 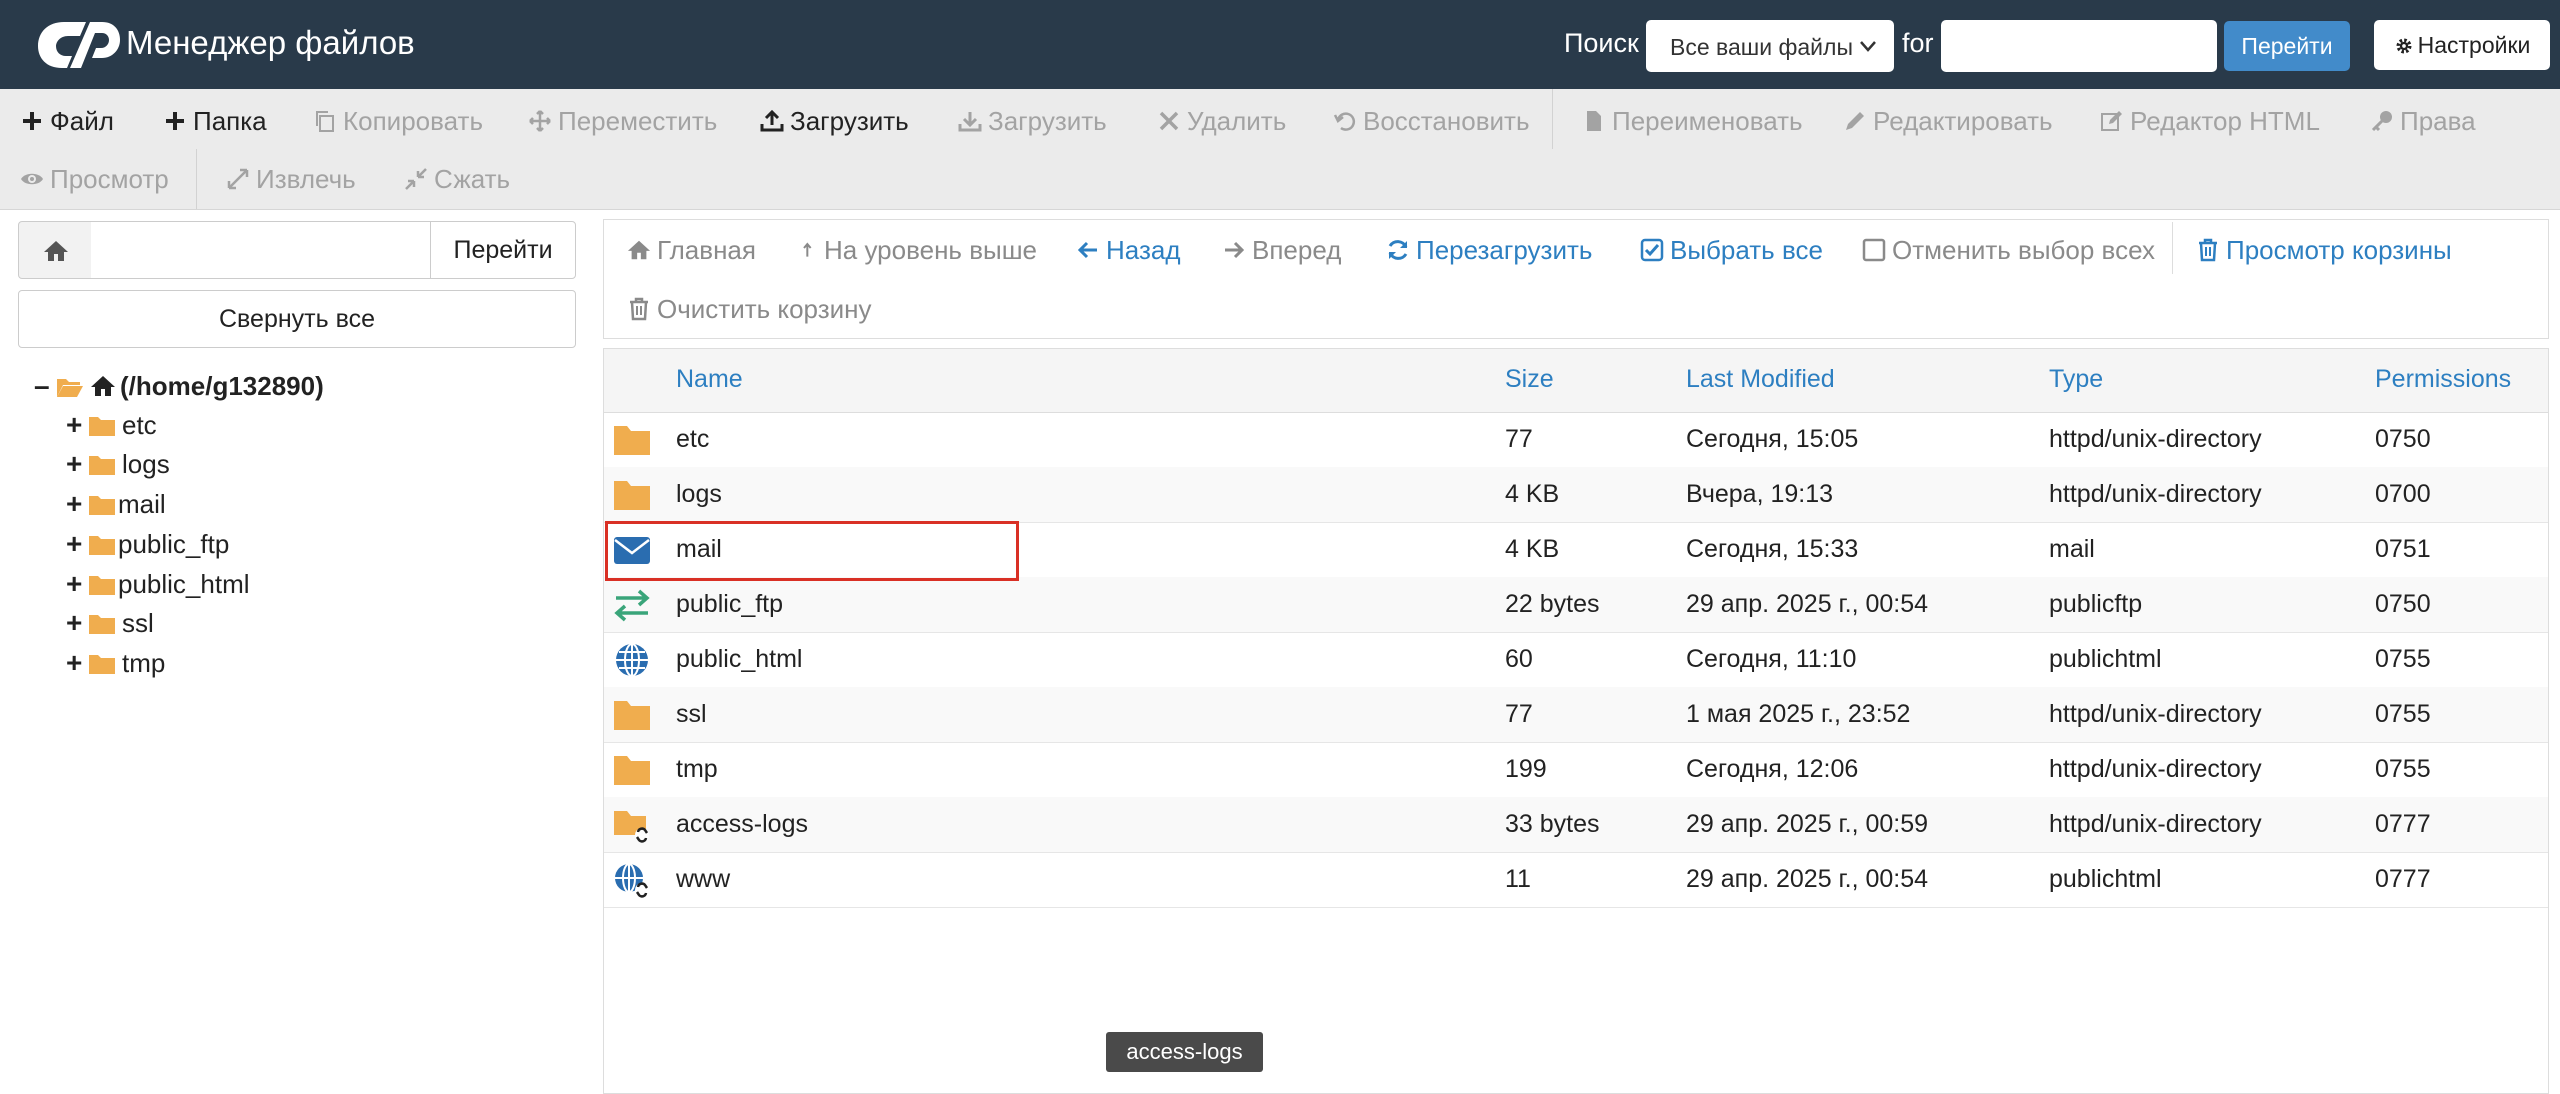 I want to click on tree-node-tmp: + tmp, so click(x=115, y=663).